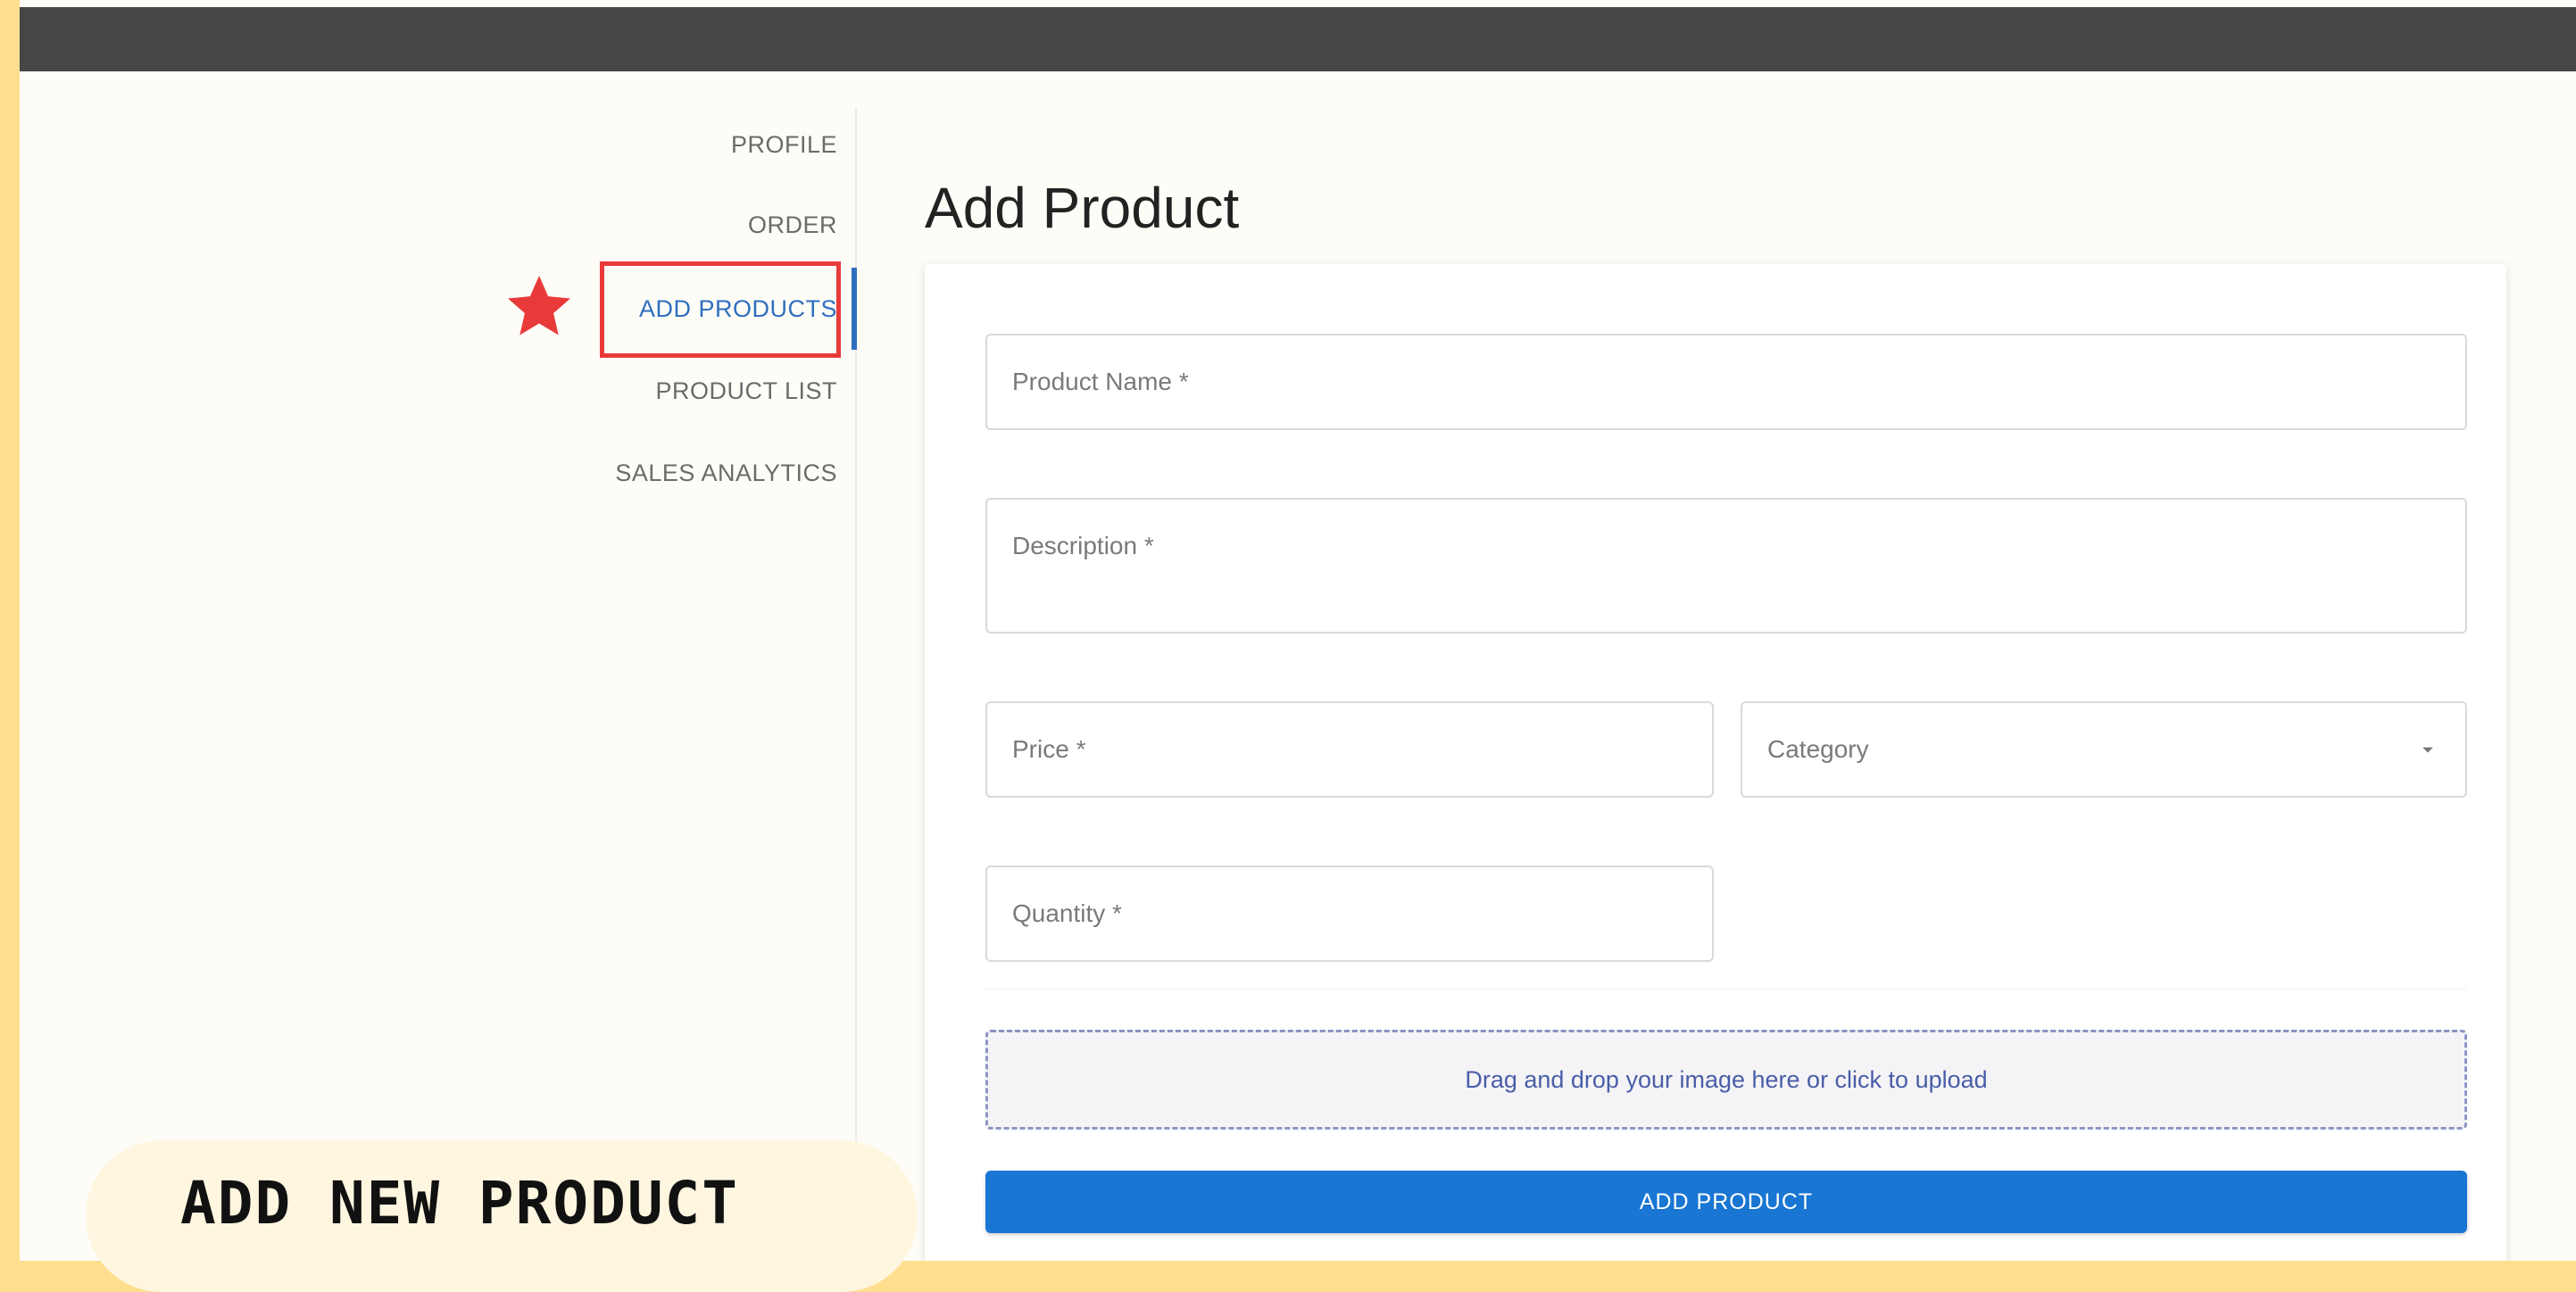 This screenshot has width=2576, height=1292. Describe the element at coordinates (1298, 39) in the screenshot. I see `top-bar` at that location.